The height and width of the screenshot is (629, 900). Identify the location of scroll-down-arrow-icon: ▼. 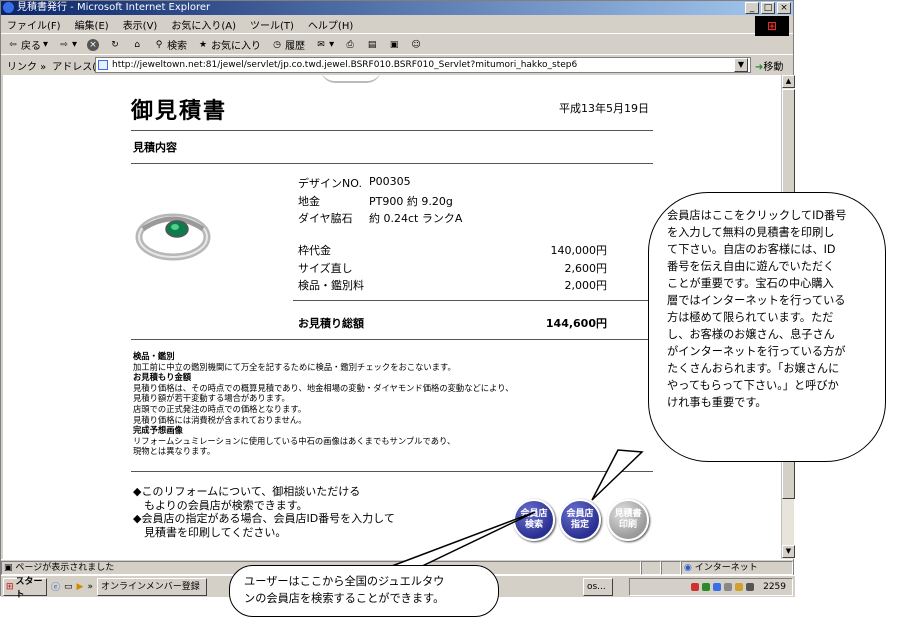
(788, 551).